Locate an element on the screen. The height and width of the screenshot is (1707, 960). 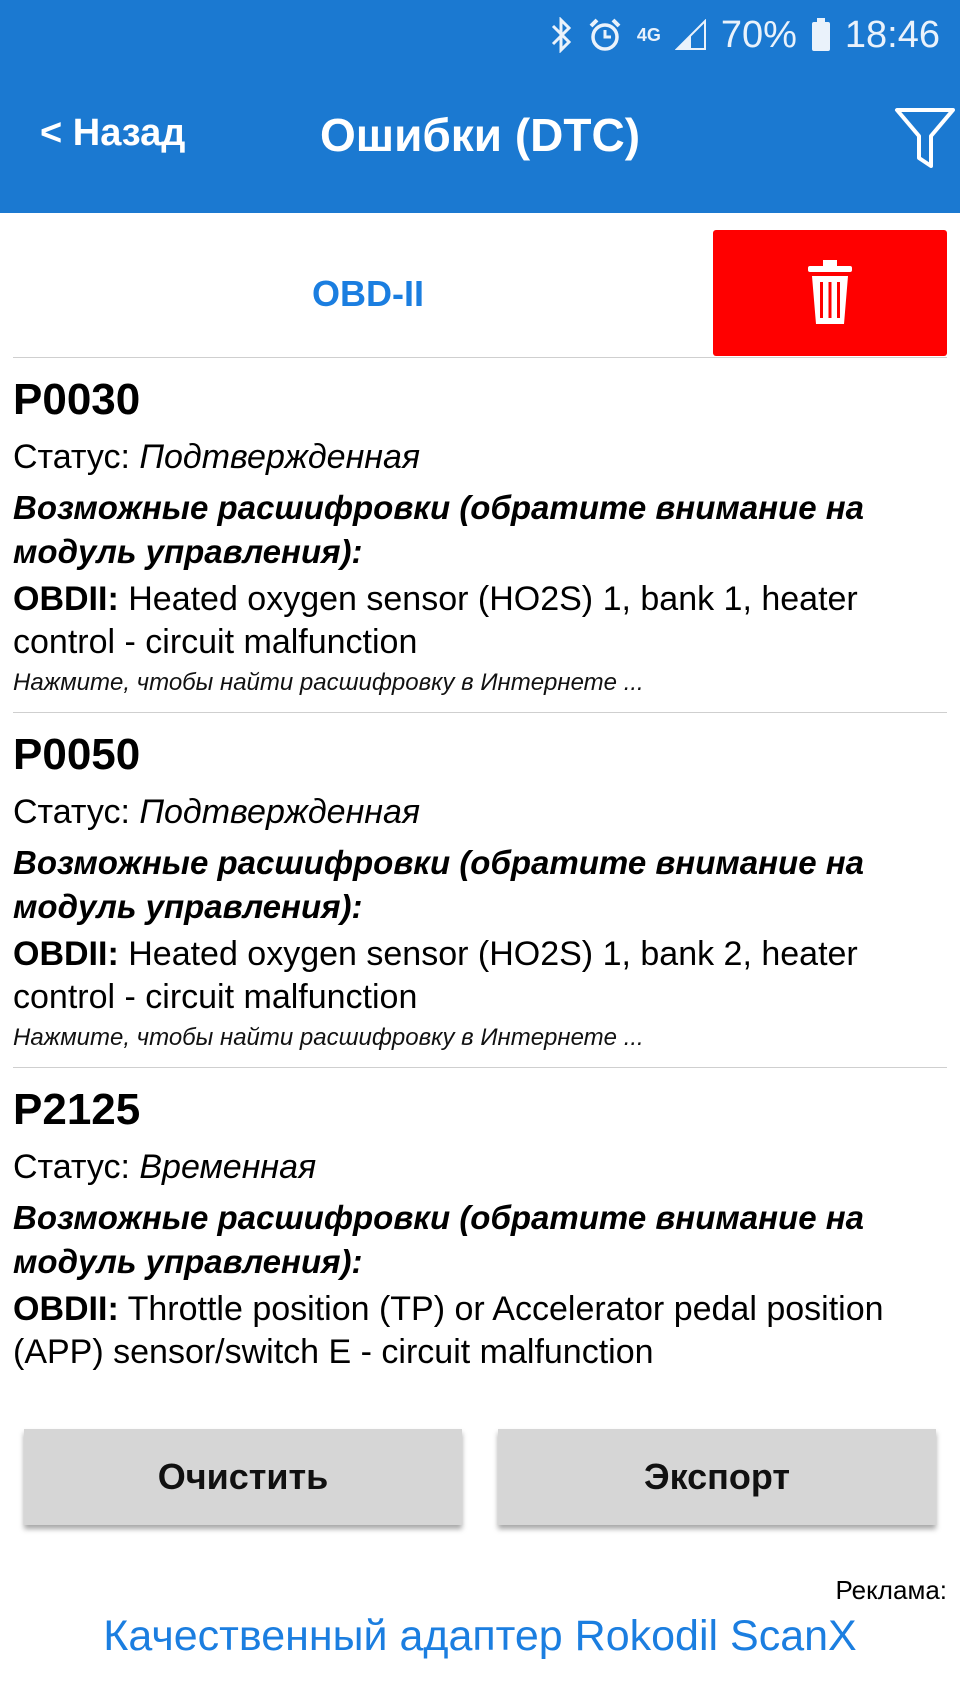
battery-icon is located at coordinates (821, 35).